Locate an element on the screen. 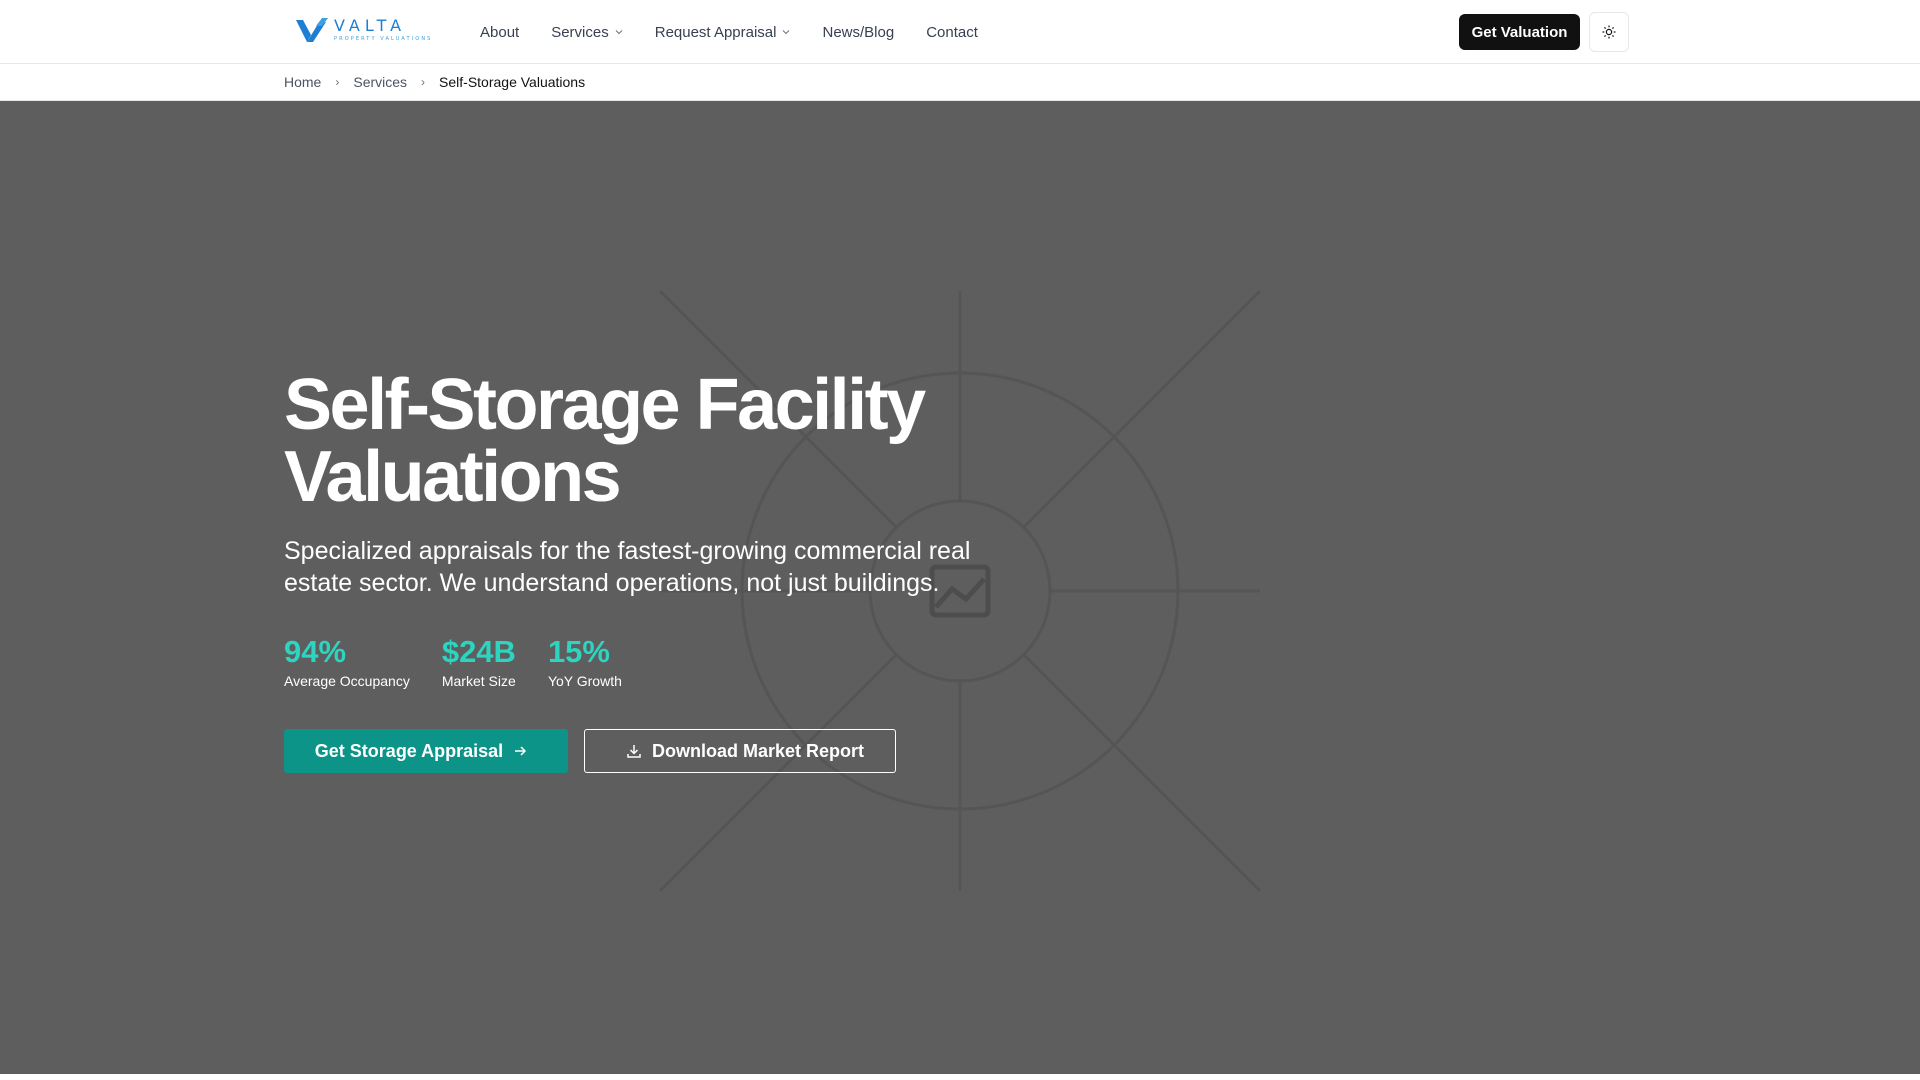  nav-services: Services is located at coordinates (587, 32).